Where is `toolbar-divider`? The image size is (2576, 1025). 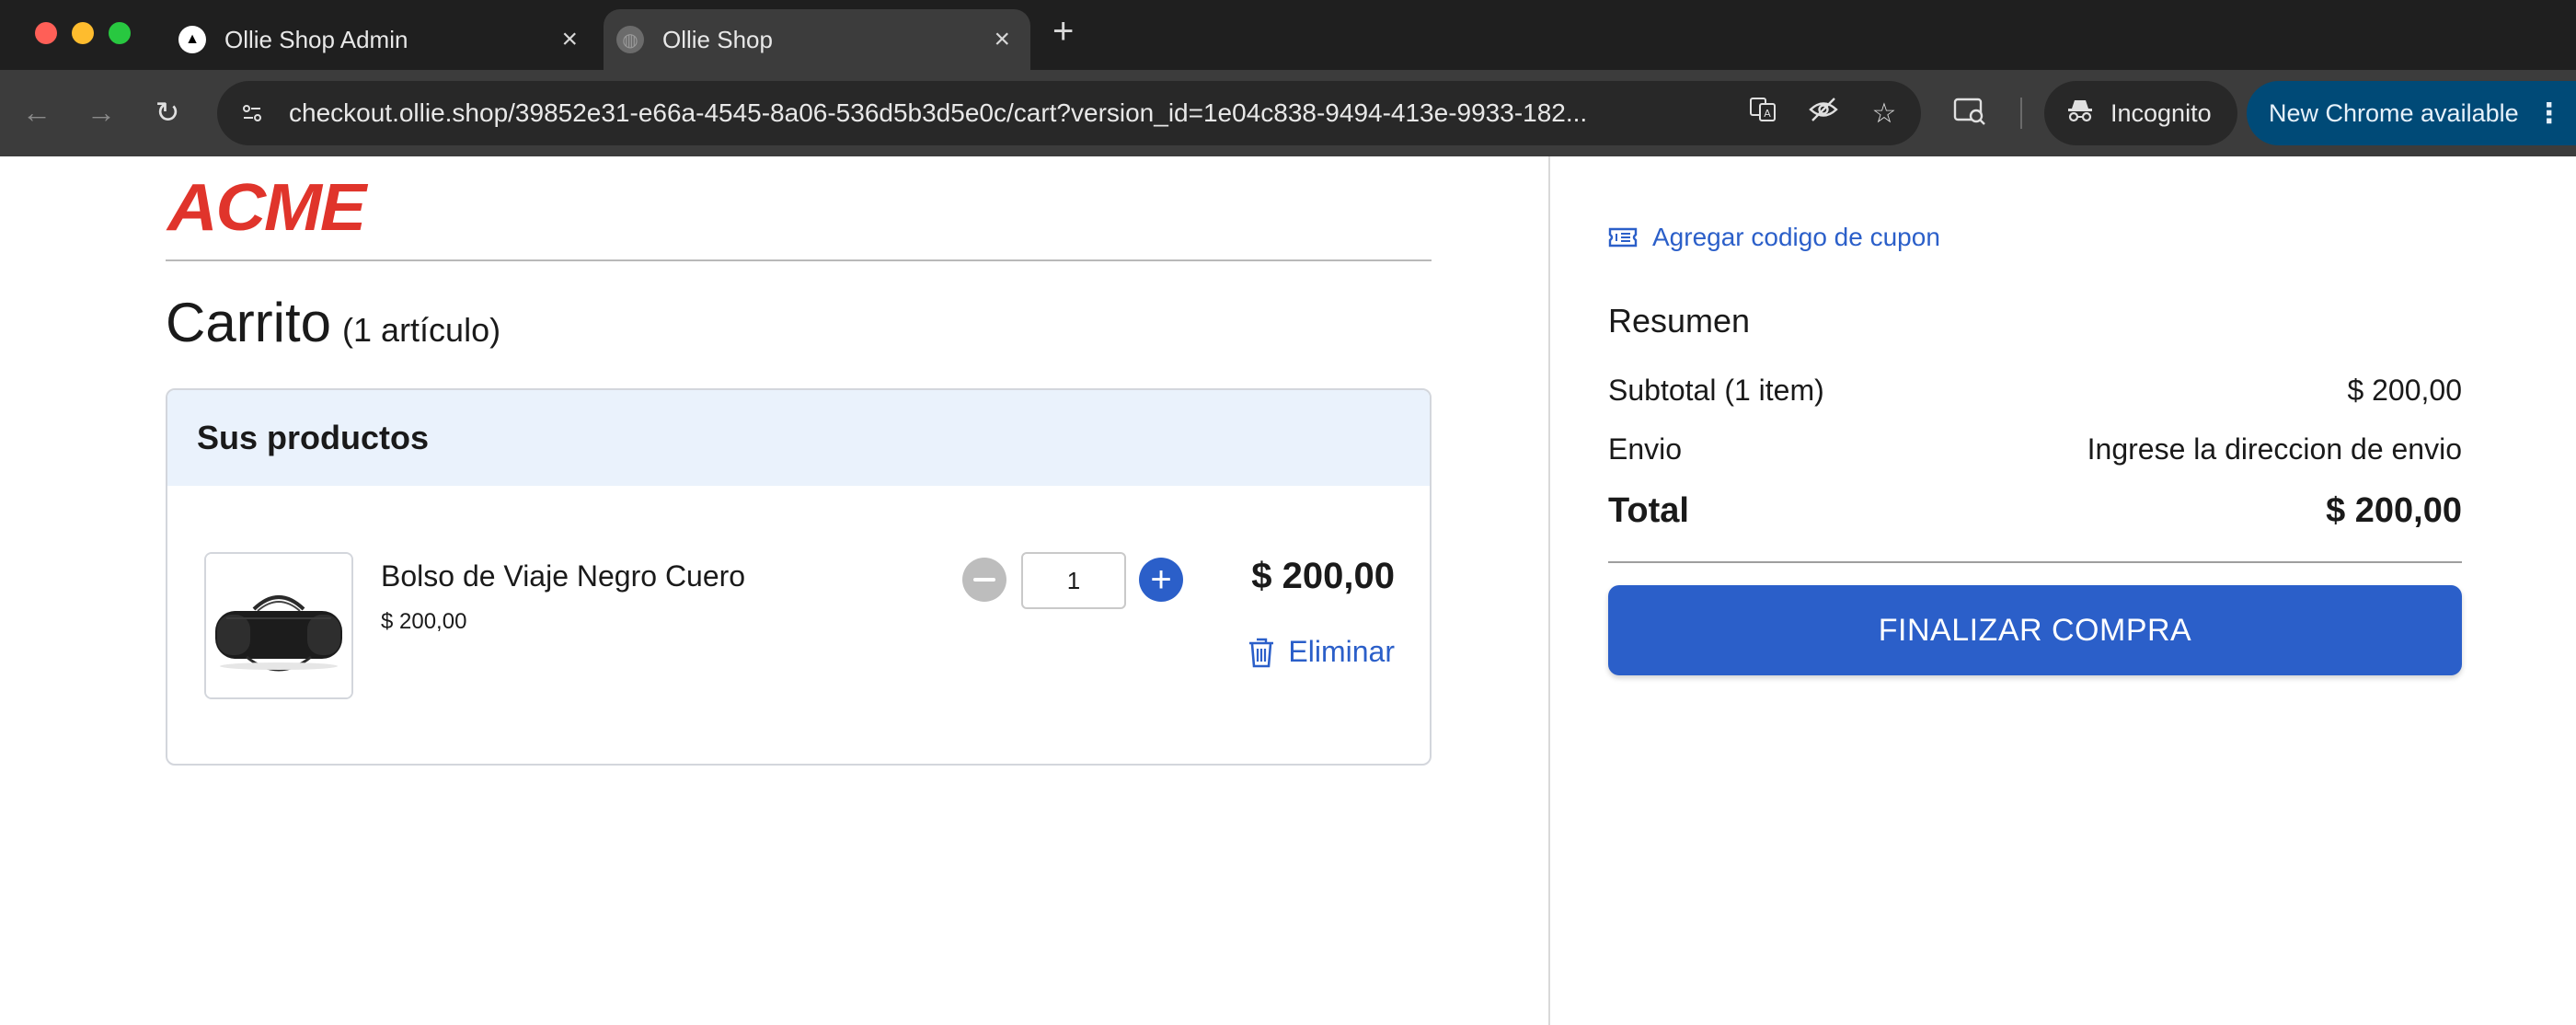
toolbar-divider is located at coordinates (2021, 113).